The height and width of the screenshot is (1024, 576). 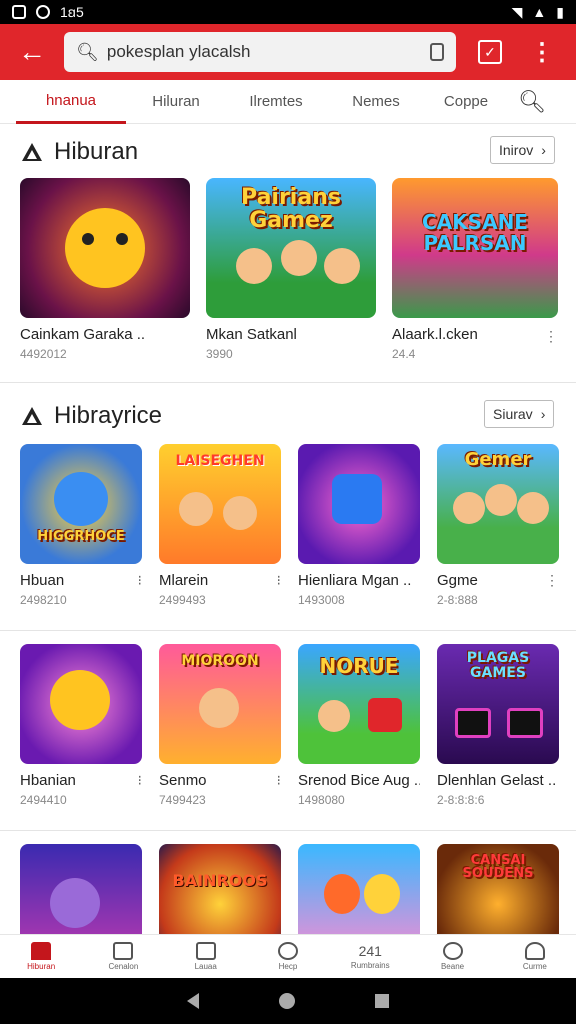 I want to click on thumbnail-art-text: LAISEGHEN, so click(x=220, y=460).